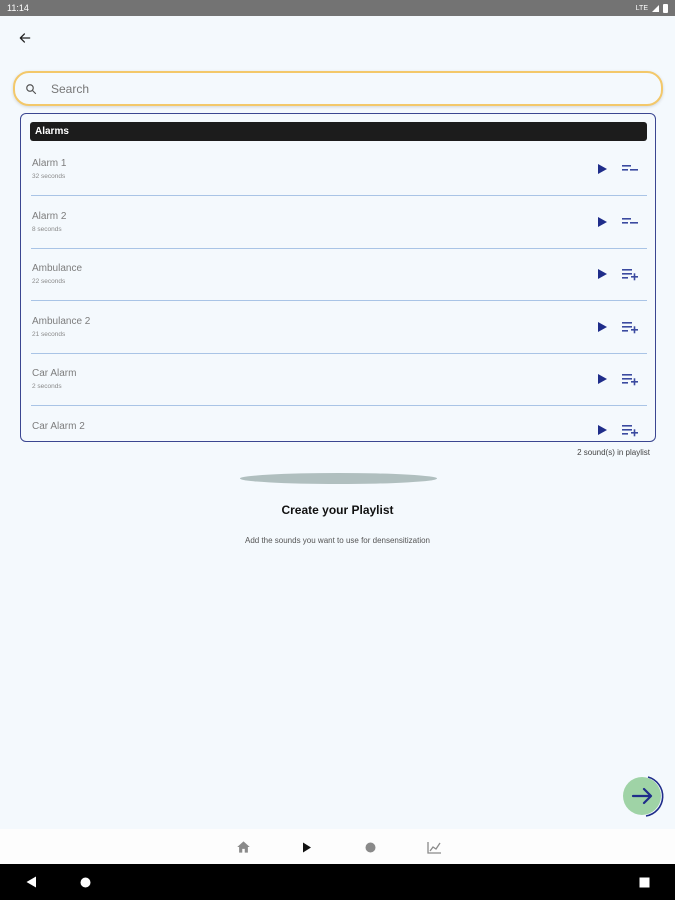  I want to click on sound-row: Car Alarm 2 seconds, so click(339, 380).